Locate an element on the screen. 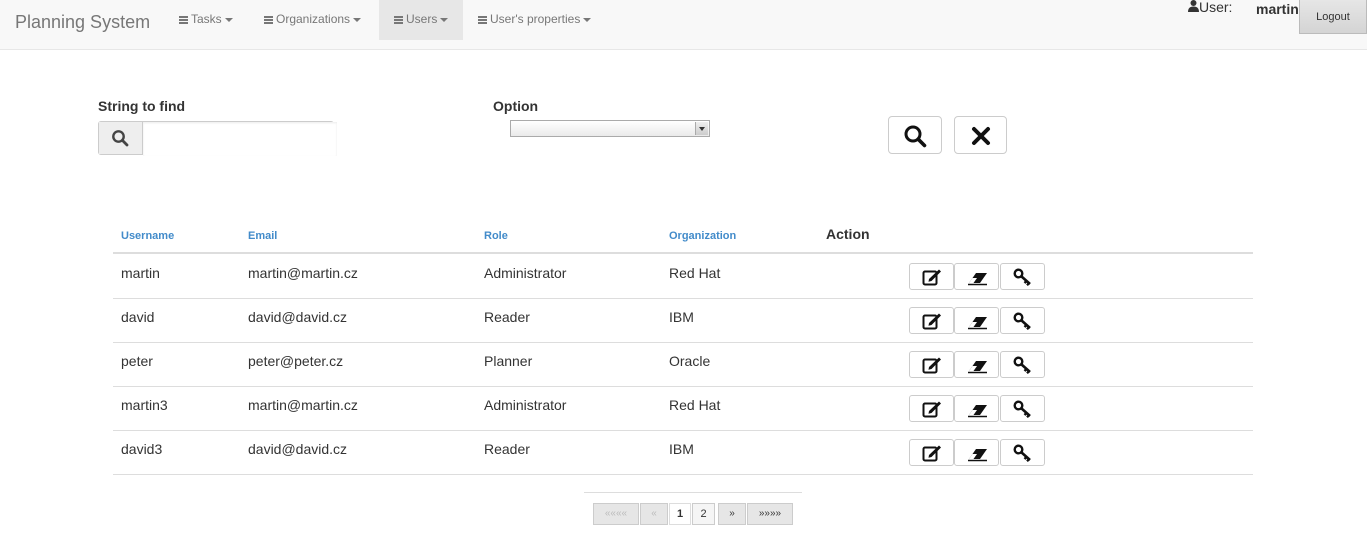  search-group is located at coordinates (217, 138).